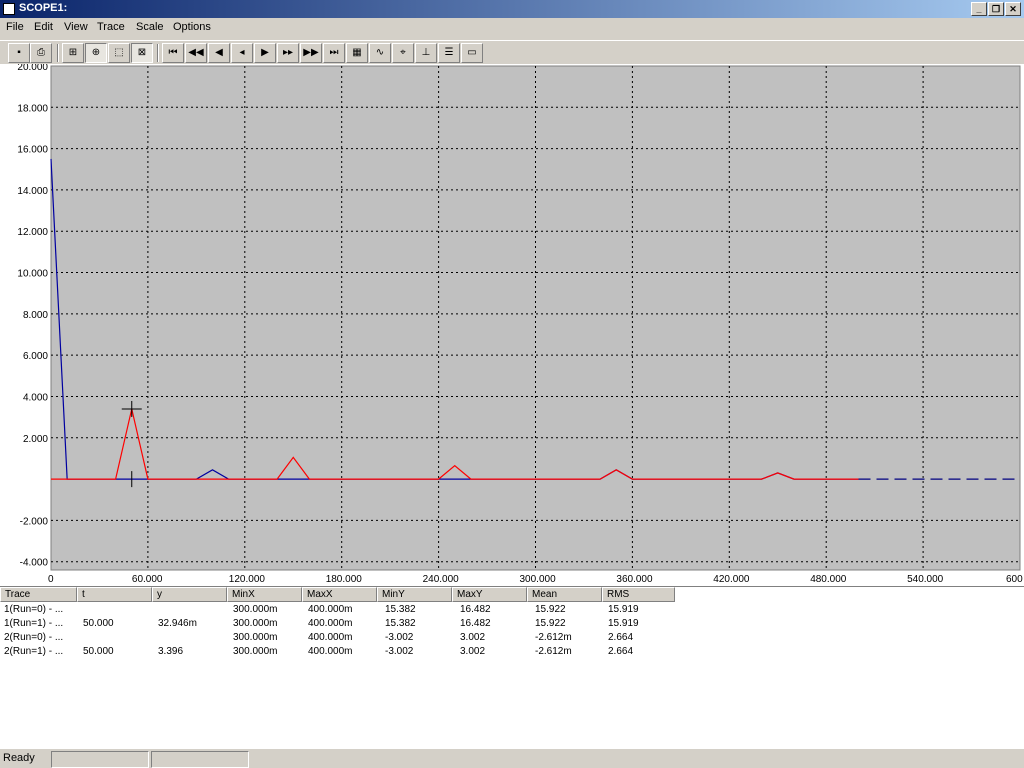  What do you see at coordinates (828, 579) in the screenshot?
I see `x-tick-label: 480.000` at bounding box center [828, 579].